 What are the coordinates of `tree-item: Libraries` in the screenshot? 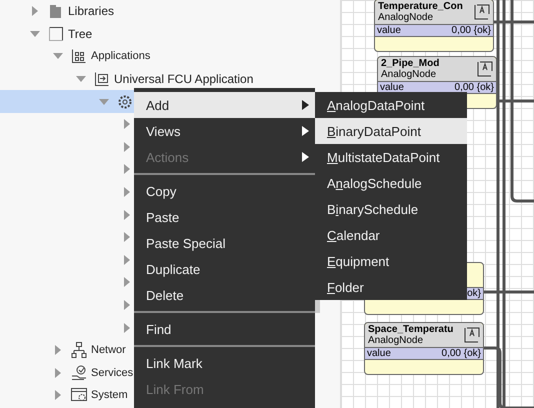 It's located at (91, 11).